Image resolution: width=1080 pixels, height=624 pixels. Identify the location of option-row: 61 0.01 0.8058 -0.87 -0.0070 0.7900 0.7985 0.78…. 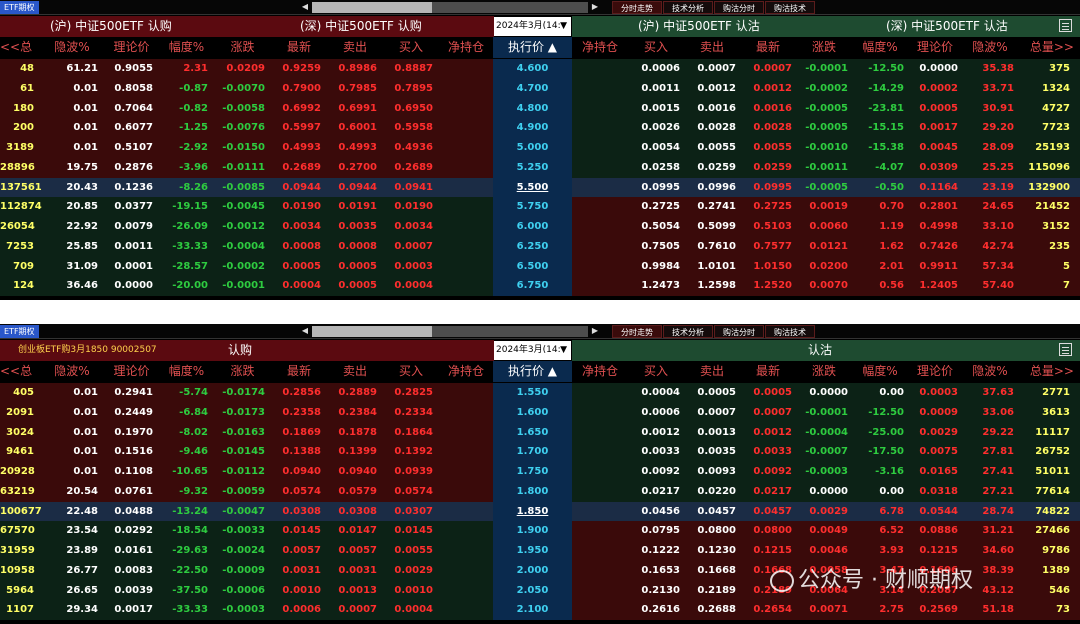
(540, 88).